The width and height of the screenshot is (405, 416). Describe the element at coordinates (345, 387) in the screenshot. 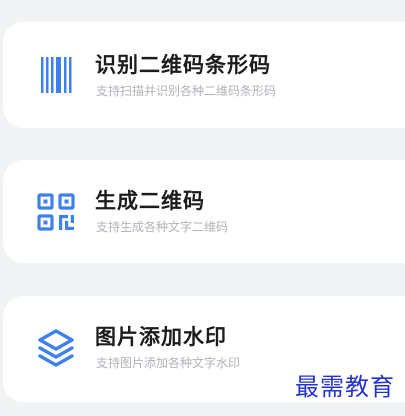

I see `watermark-text: 最需教育` at that location.